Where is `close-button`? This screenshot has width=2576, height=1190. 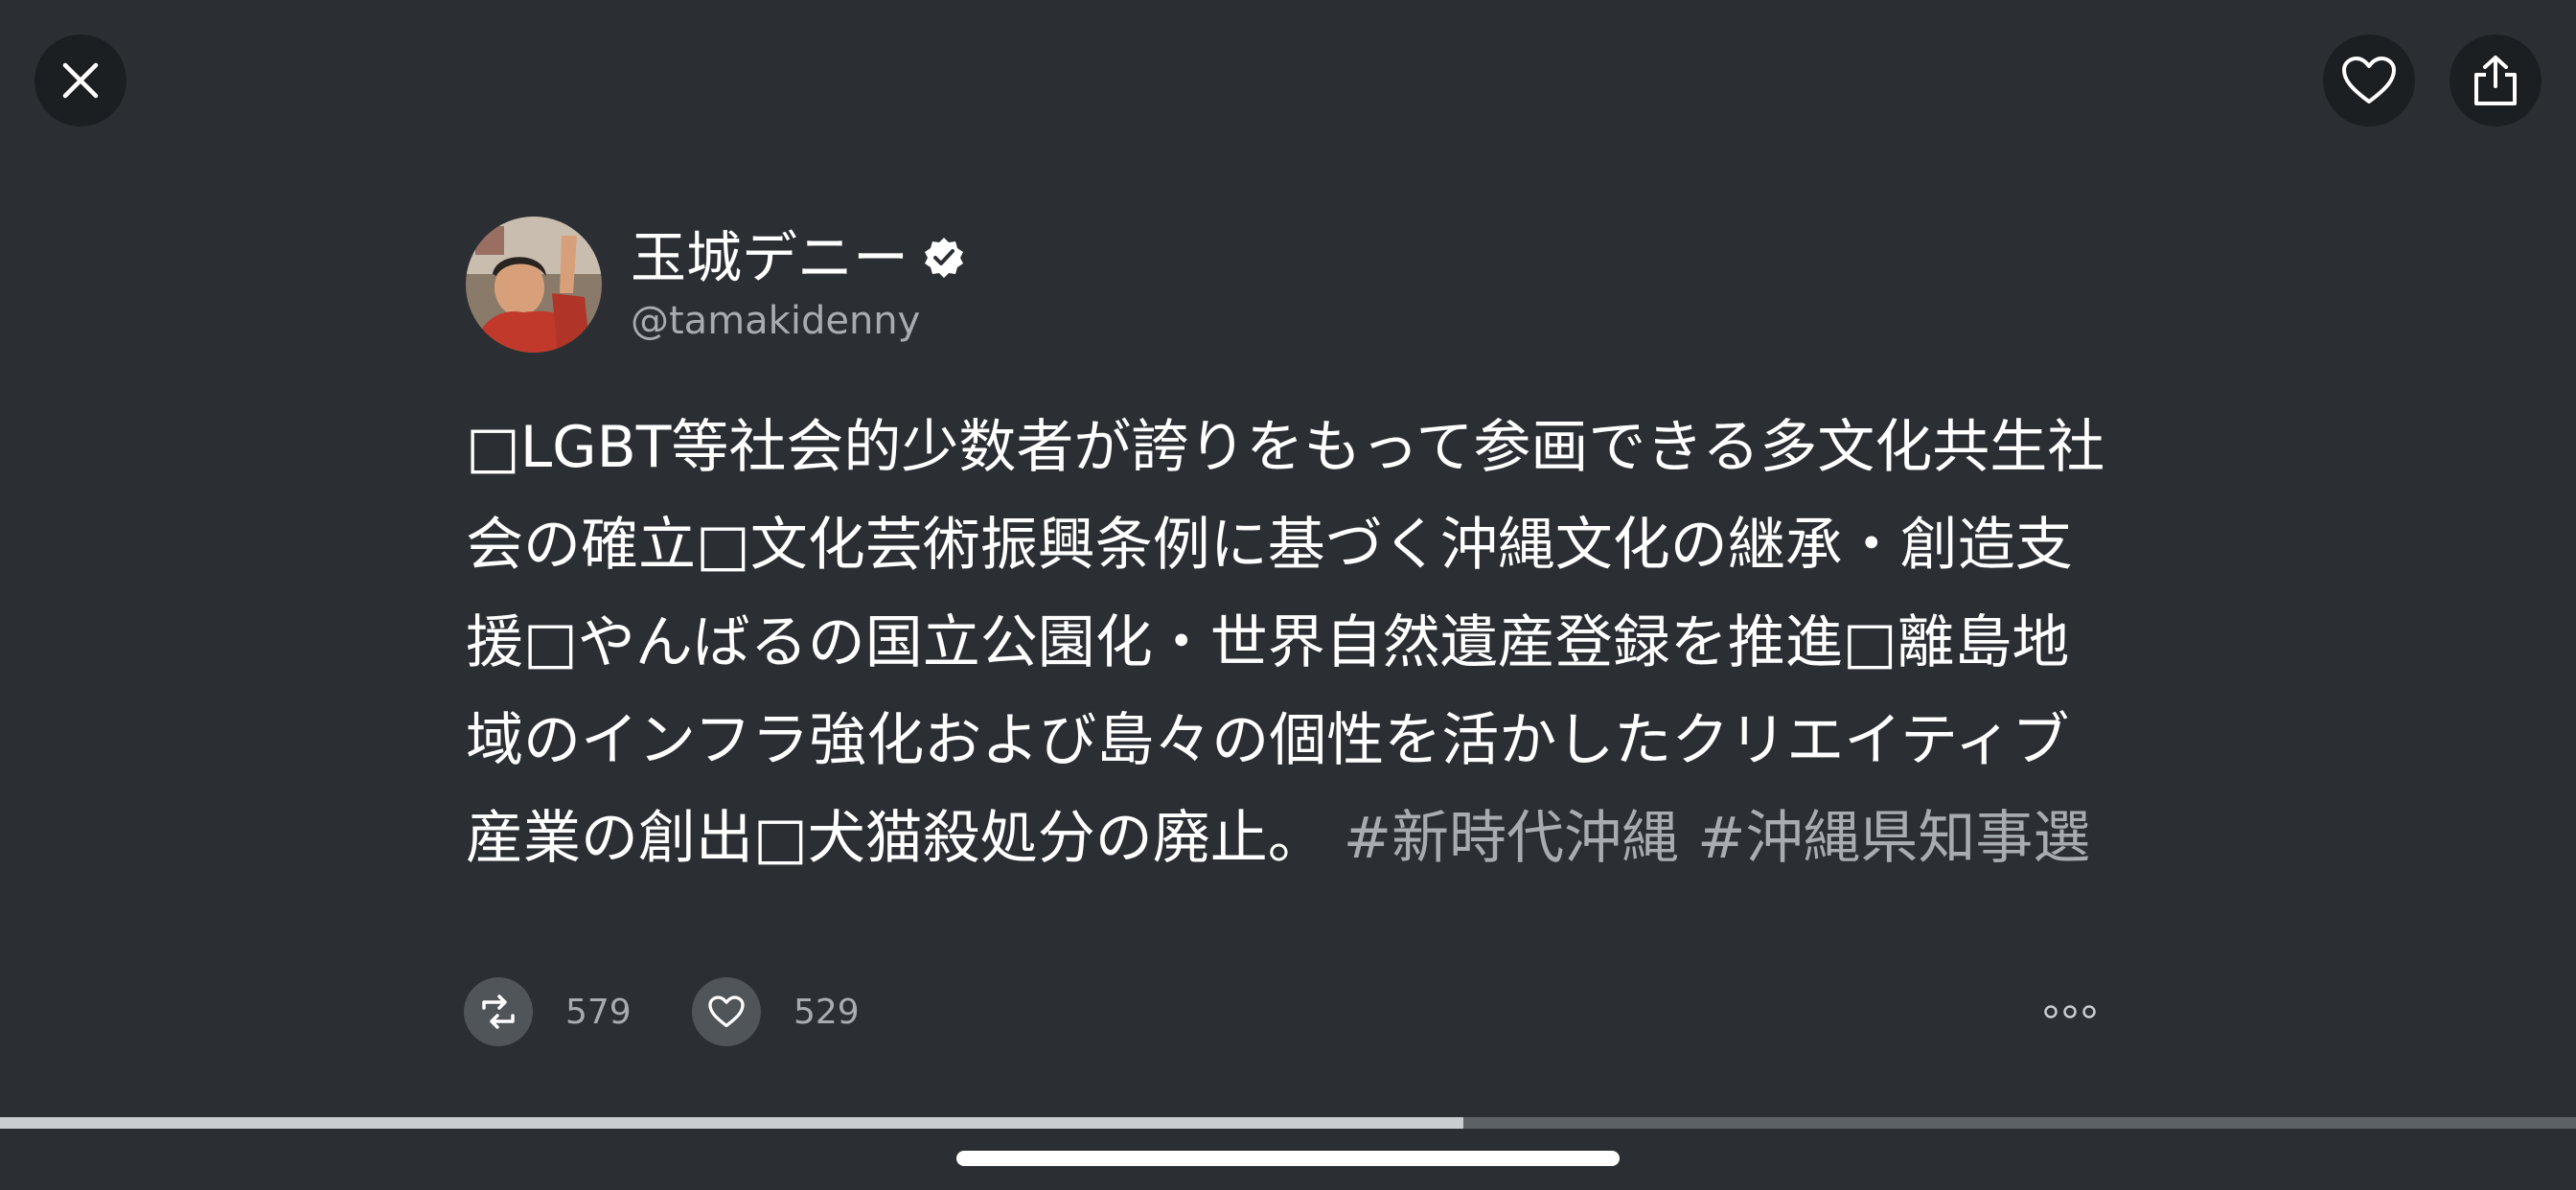
close-button is located at coordinates (80, 80).